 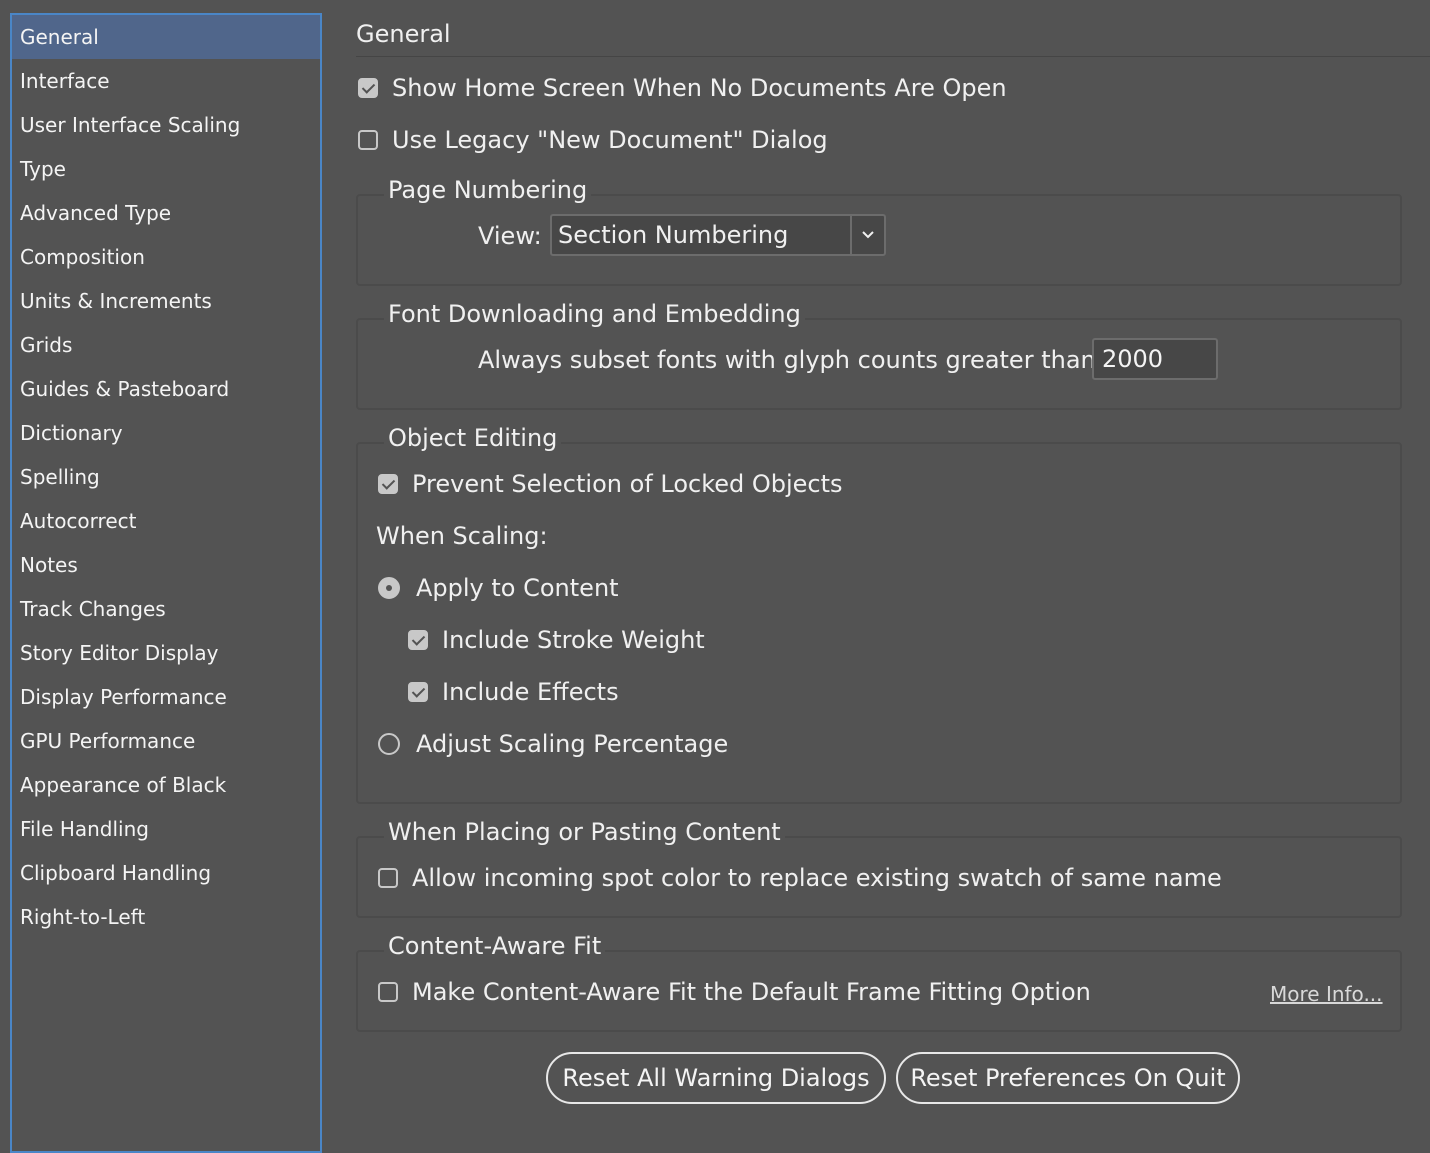 I want to click on placing-content-title: When Placing or Pasting Content, so click(x=584, y=832).